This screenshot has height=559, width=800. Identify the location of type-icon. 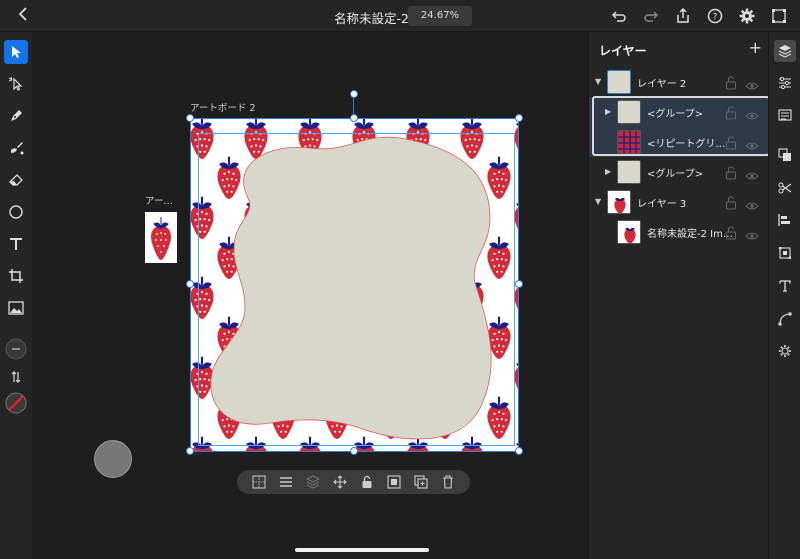
(785, 286).